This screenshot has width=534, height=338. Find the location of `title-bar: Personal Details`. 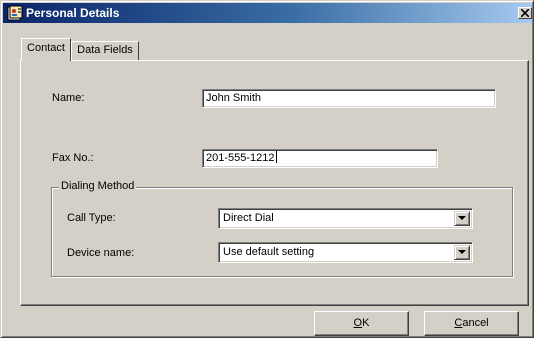

title-bar: Personal Details is located at coordinates (267, 13).